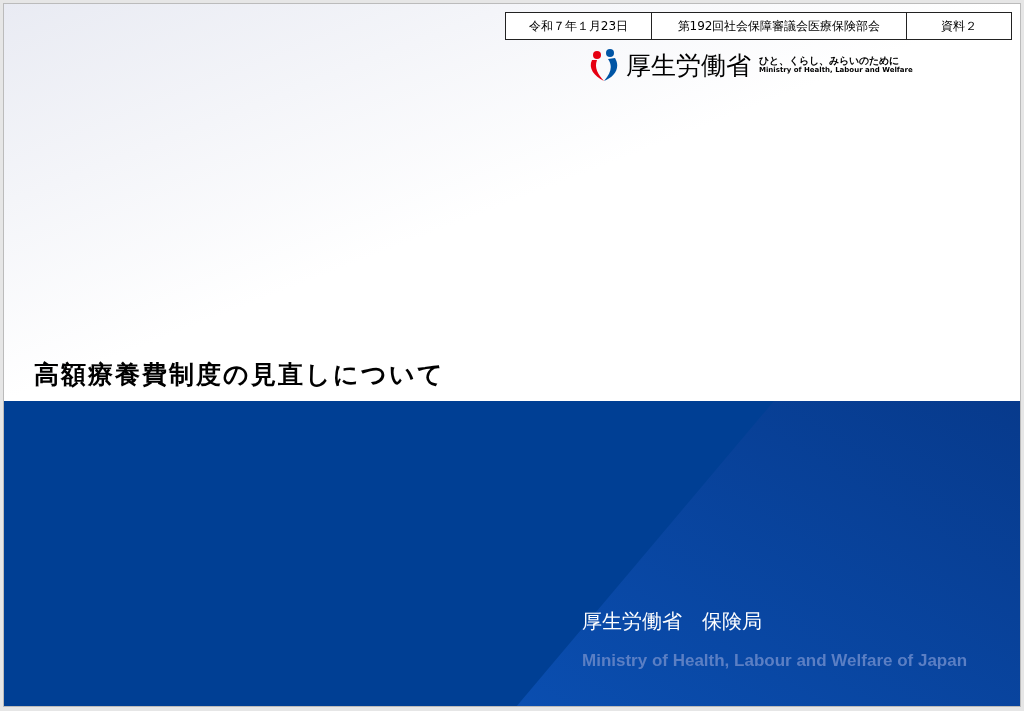  I want to click on slide-title: 高額療養費制度の見直しについて, so click(239, 374).